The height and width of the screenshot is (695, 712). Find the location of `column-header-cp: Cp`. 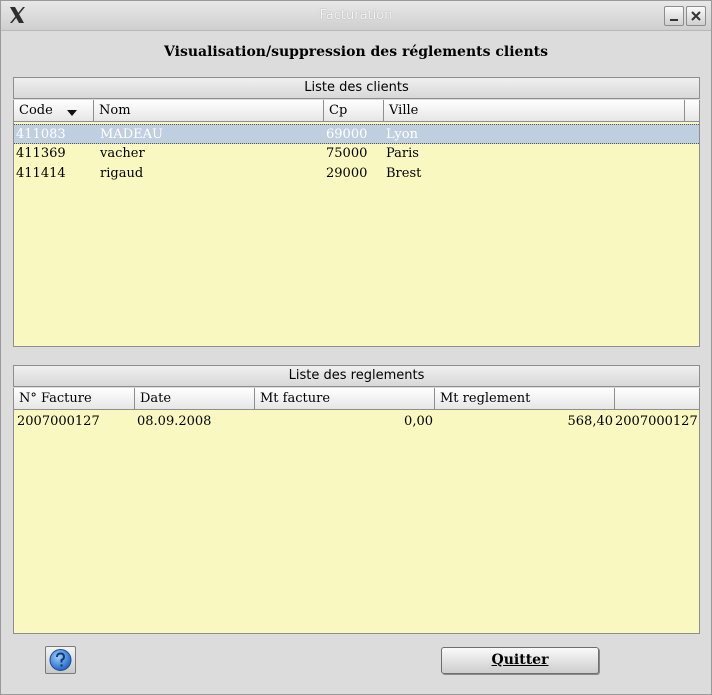

column-header-cp: Cp is located at coordinates (354, 111).